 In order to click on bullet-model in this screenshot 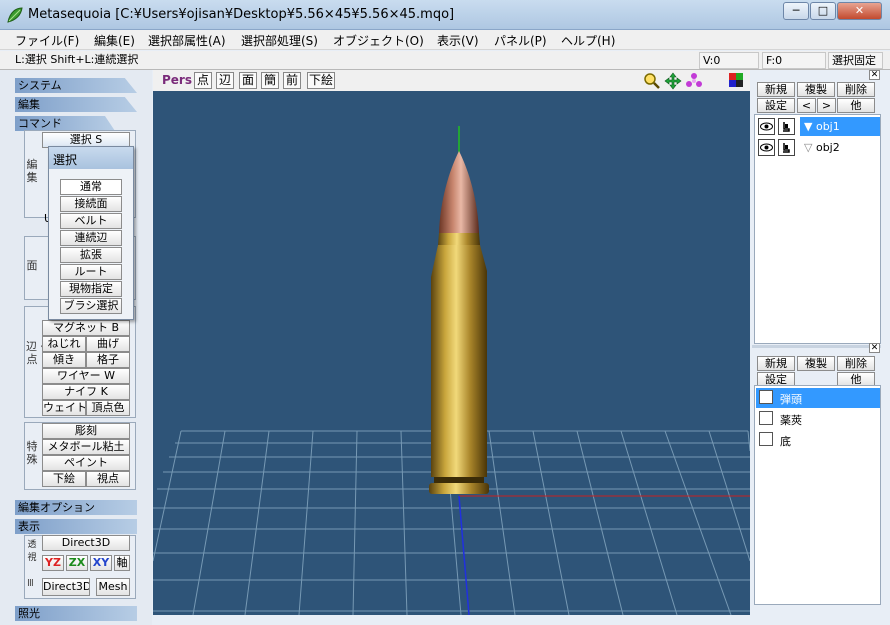, I will do `click(459, 322)`.